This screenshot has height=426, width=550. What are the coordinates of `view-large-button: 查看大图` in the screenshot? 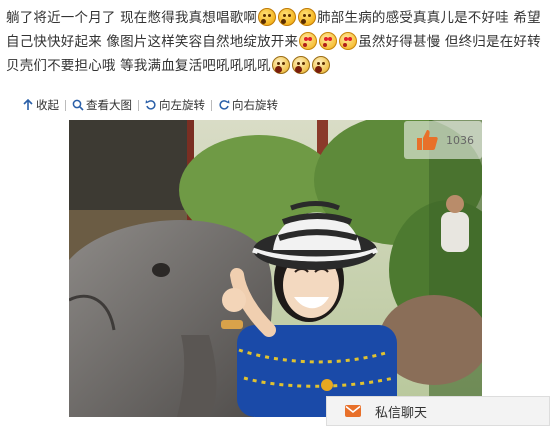 It's located at (102, 105).